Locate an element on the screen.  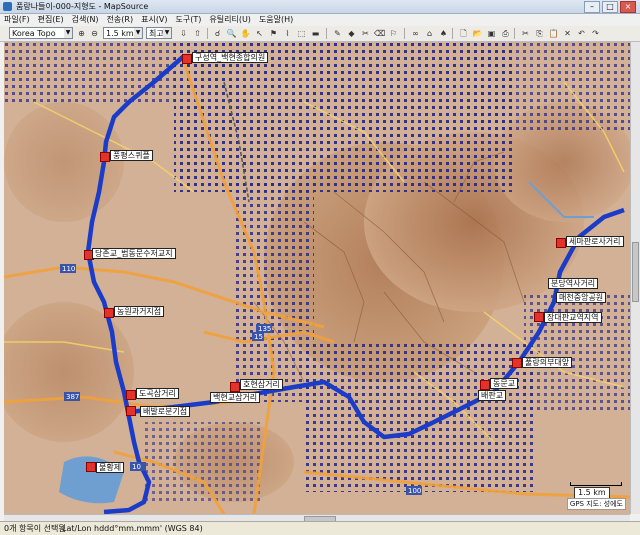
waypoint-label: 장대판교역지역 is located at coordinates (573, 317).